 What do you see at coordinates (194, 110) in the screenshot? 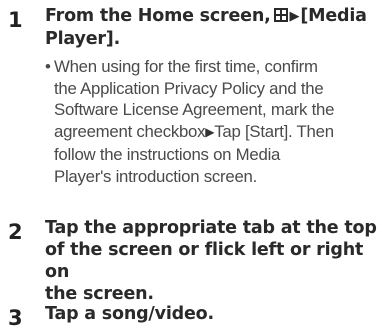
I see `note-line: Software License Agreement, mark the` at bounding box center [194, 110].